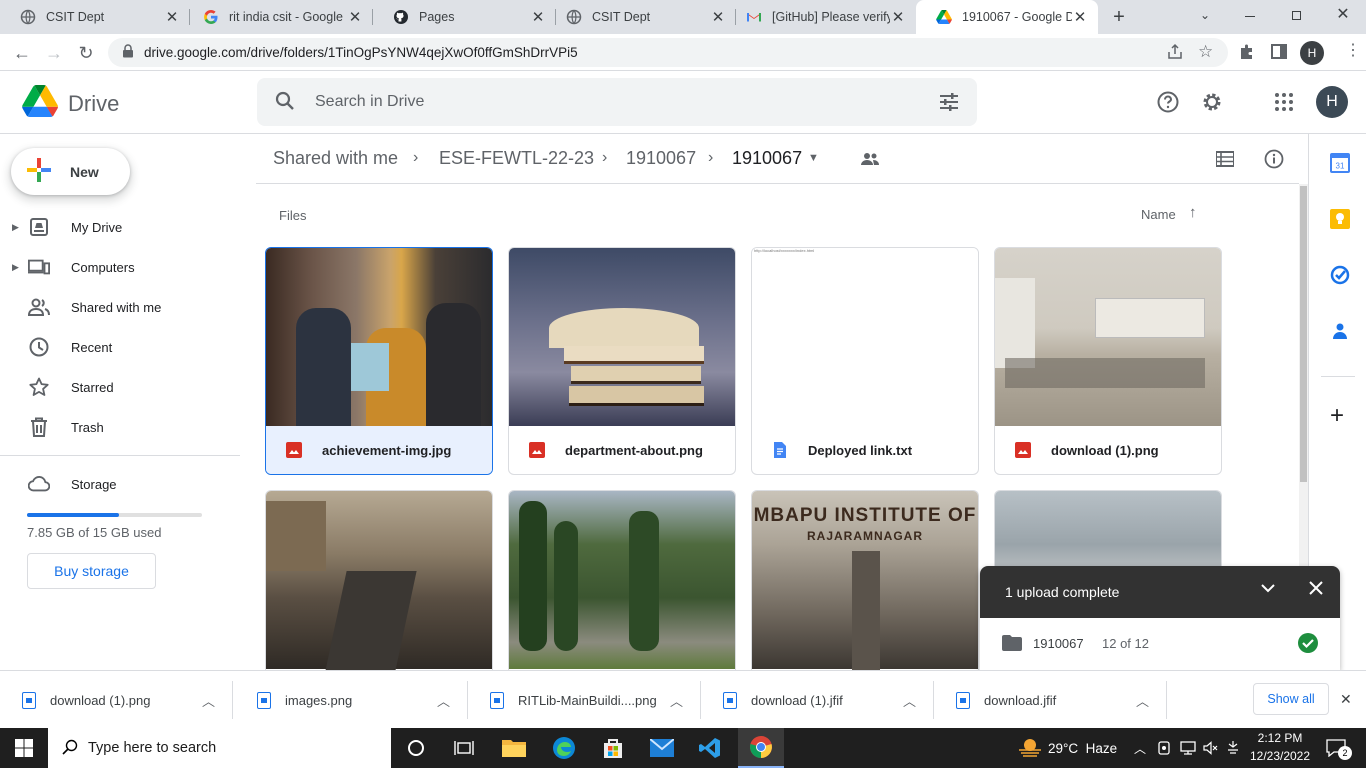  I want to click on share-icon, so click(1175, 53).